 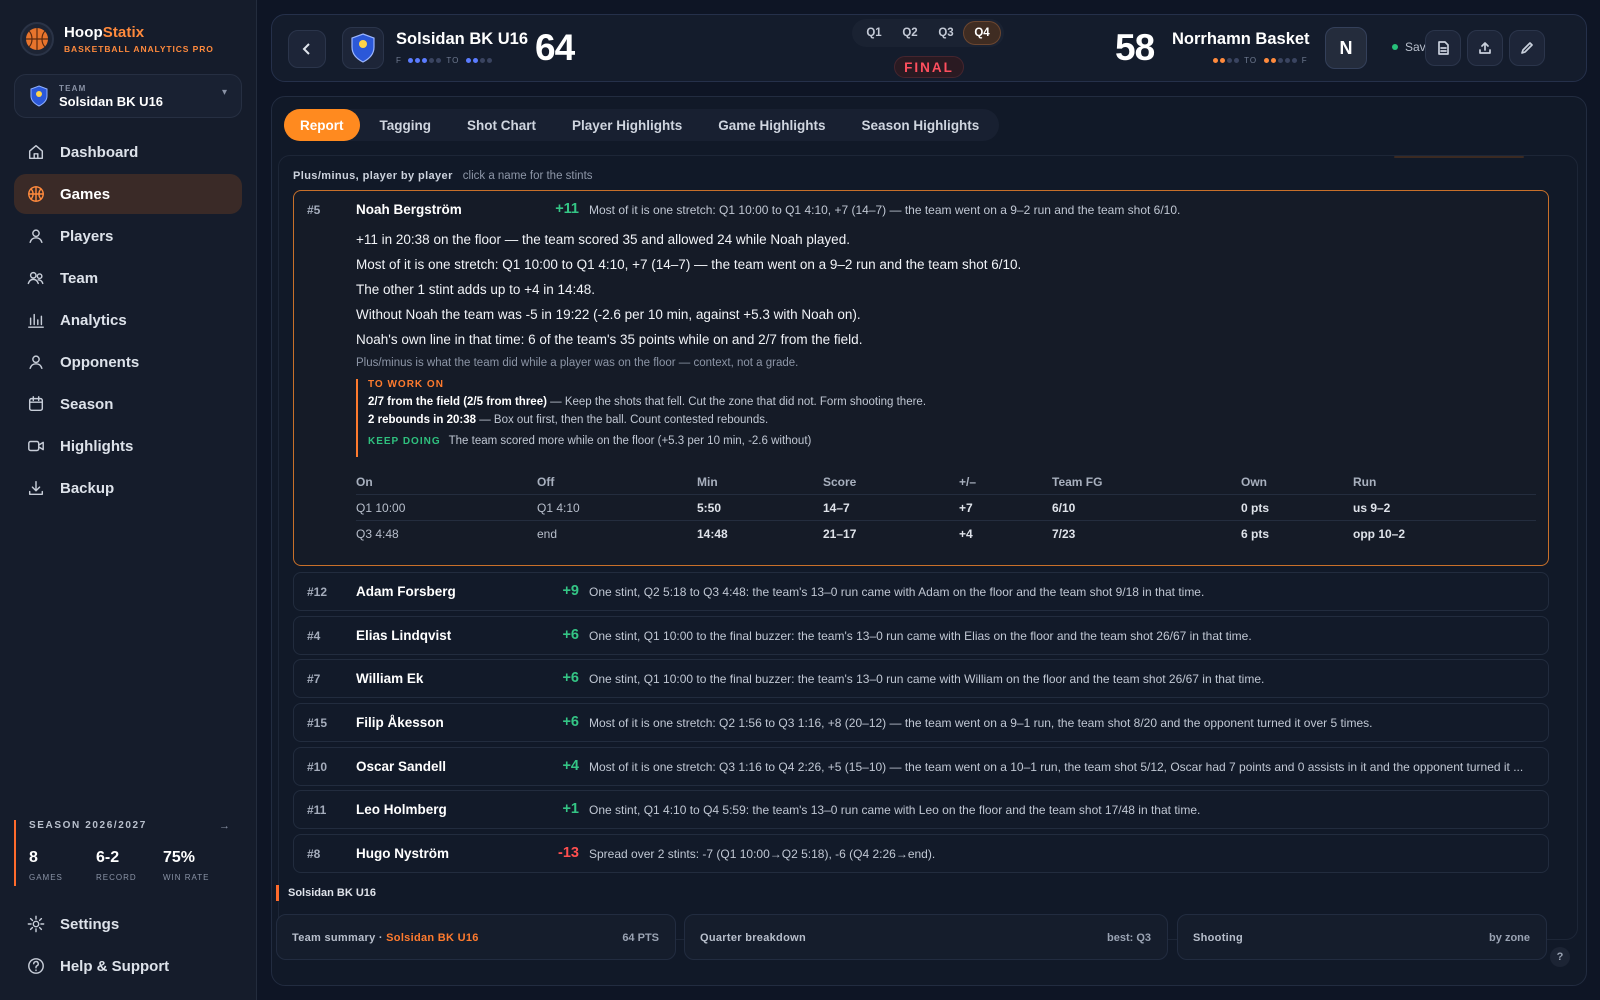 What do you see at coordinates (317, 767) in the screenshot?
I see `player-number: #10` at bounding box center [317, 767].